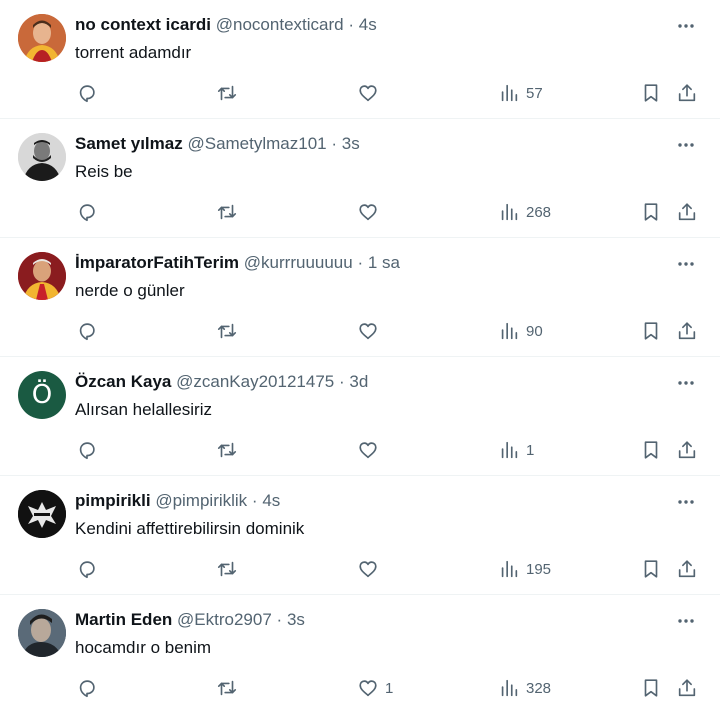 The width and height of the screenshot is (720, 714). I want to click on display-name: Martin Eden, so click(123, 619).